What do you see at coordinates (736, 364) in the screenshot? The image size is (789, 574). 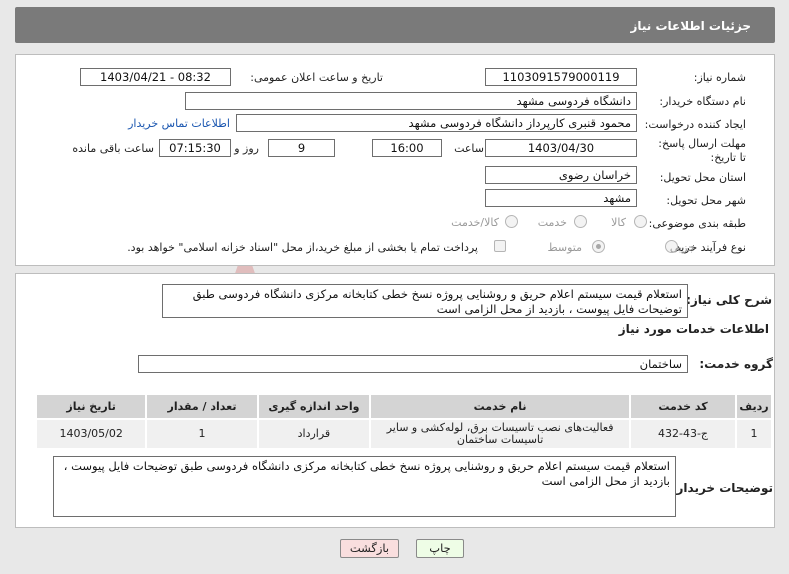 I see `service-group-label: گروه خدمت:` at bounding box center [736, 364].